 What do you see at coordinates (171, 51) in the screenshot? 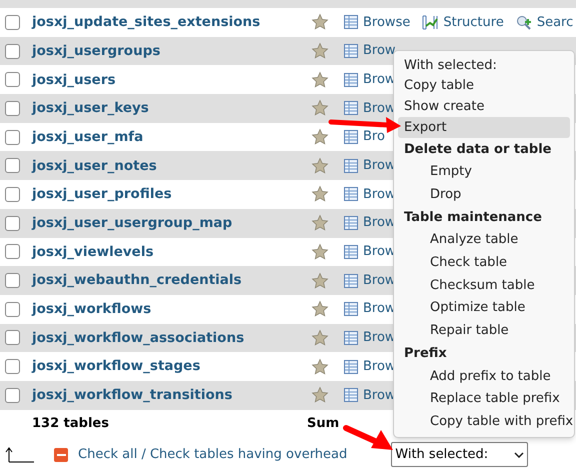
I see `table-name-link: josxj_usergroups` at bounding box center [171, 51].